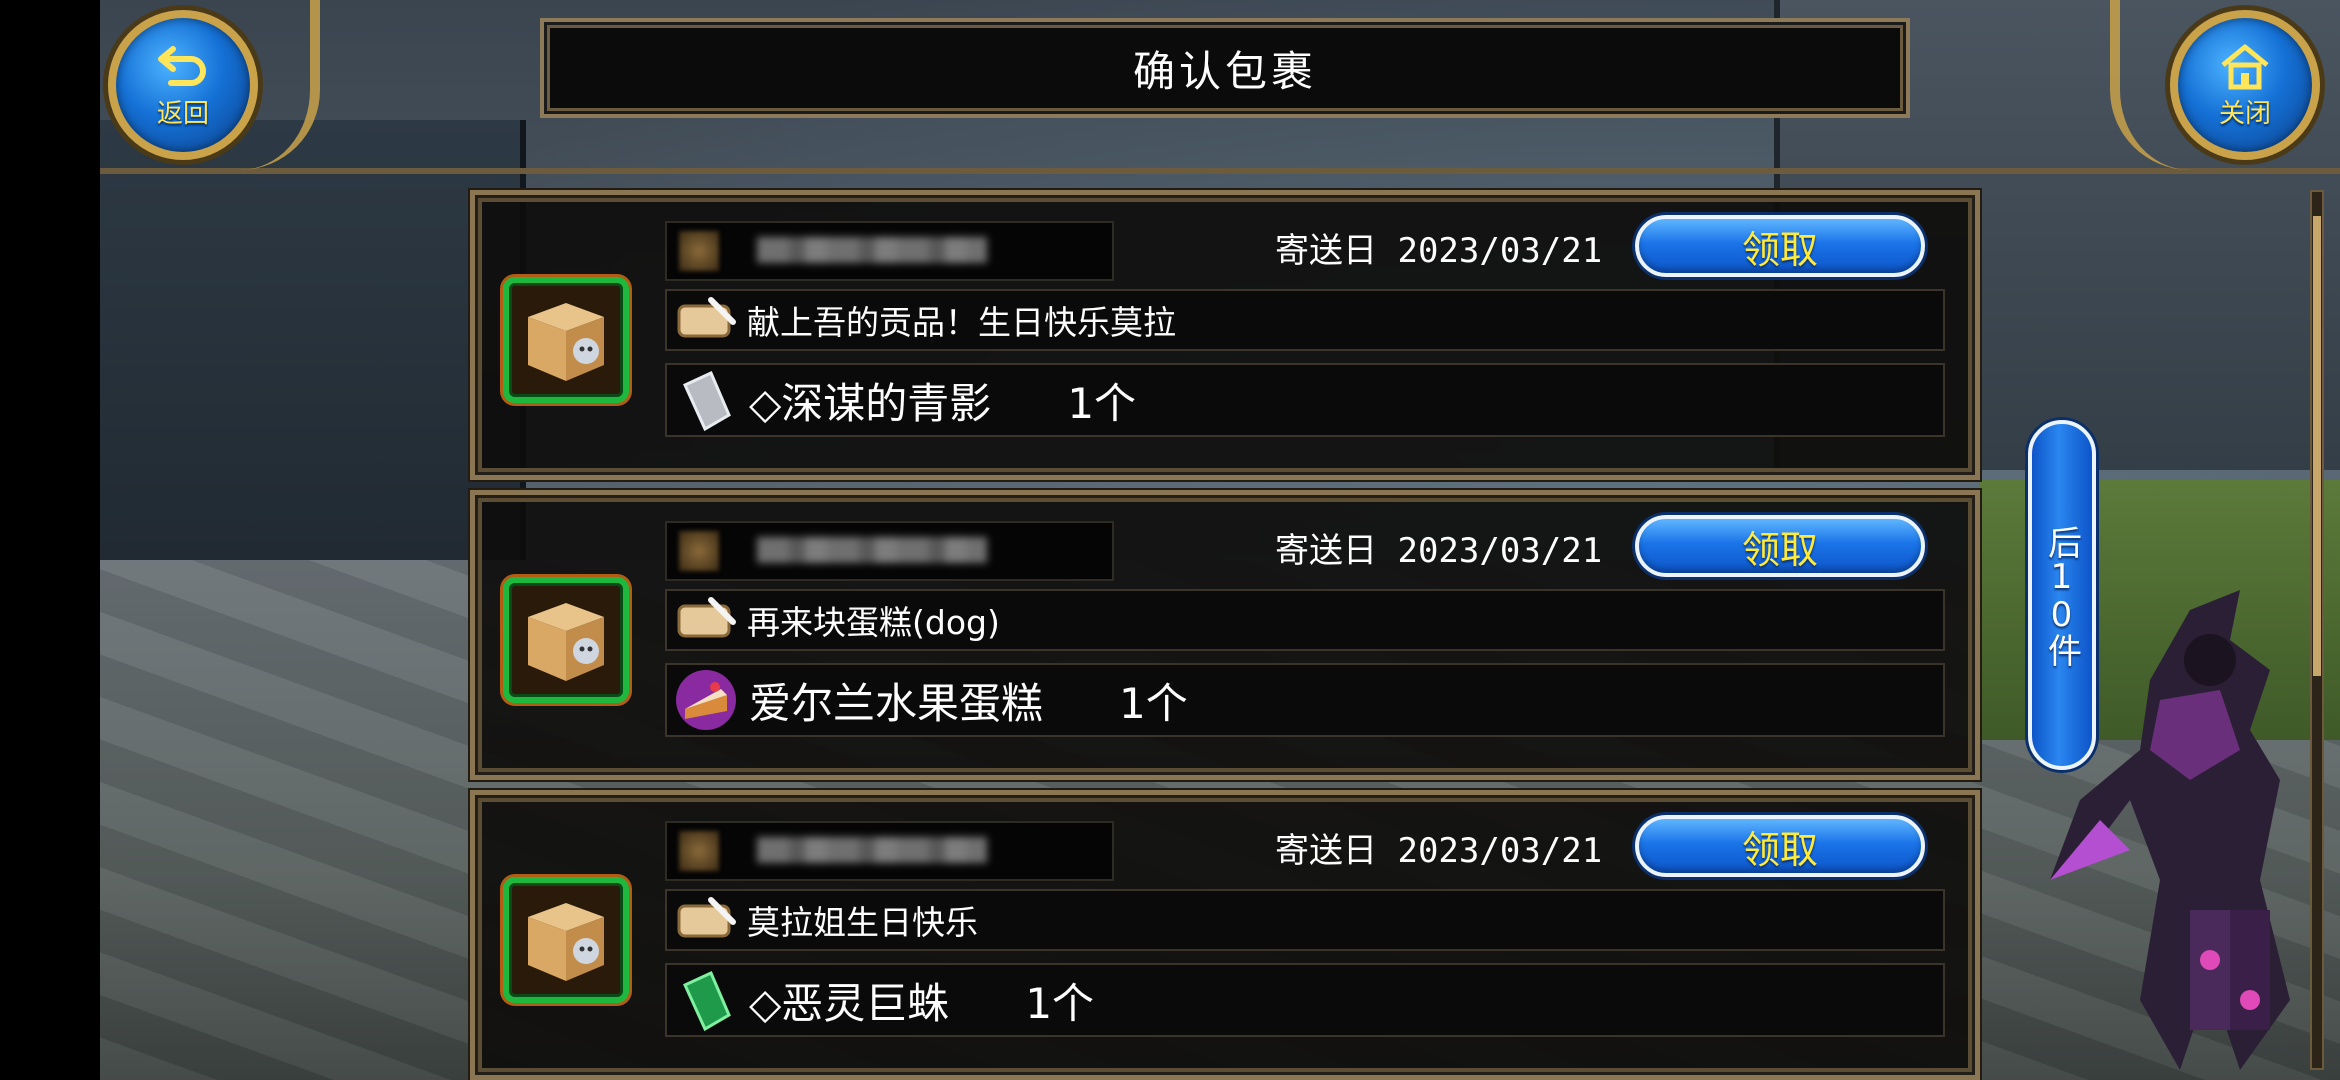  I want to click on scrollbar, so click(2317, 630).